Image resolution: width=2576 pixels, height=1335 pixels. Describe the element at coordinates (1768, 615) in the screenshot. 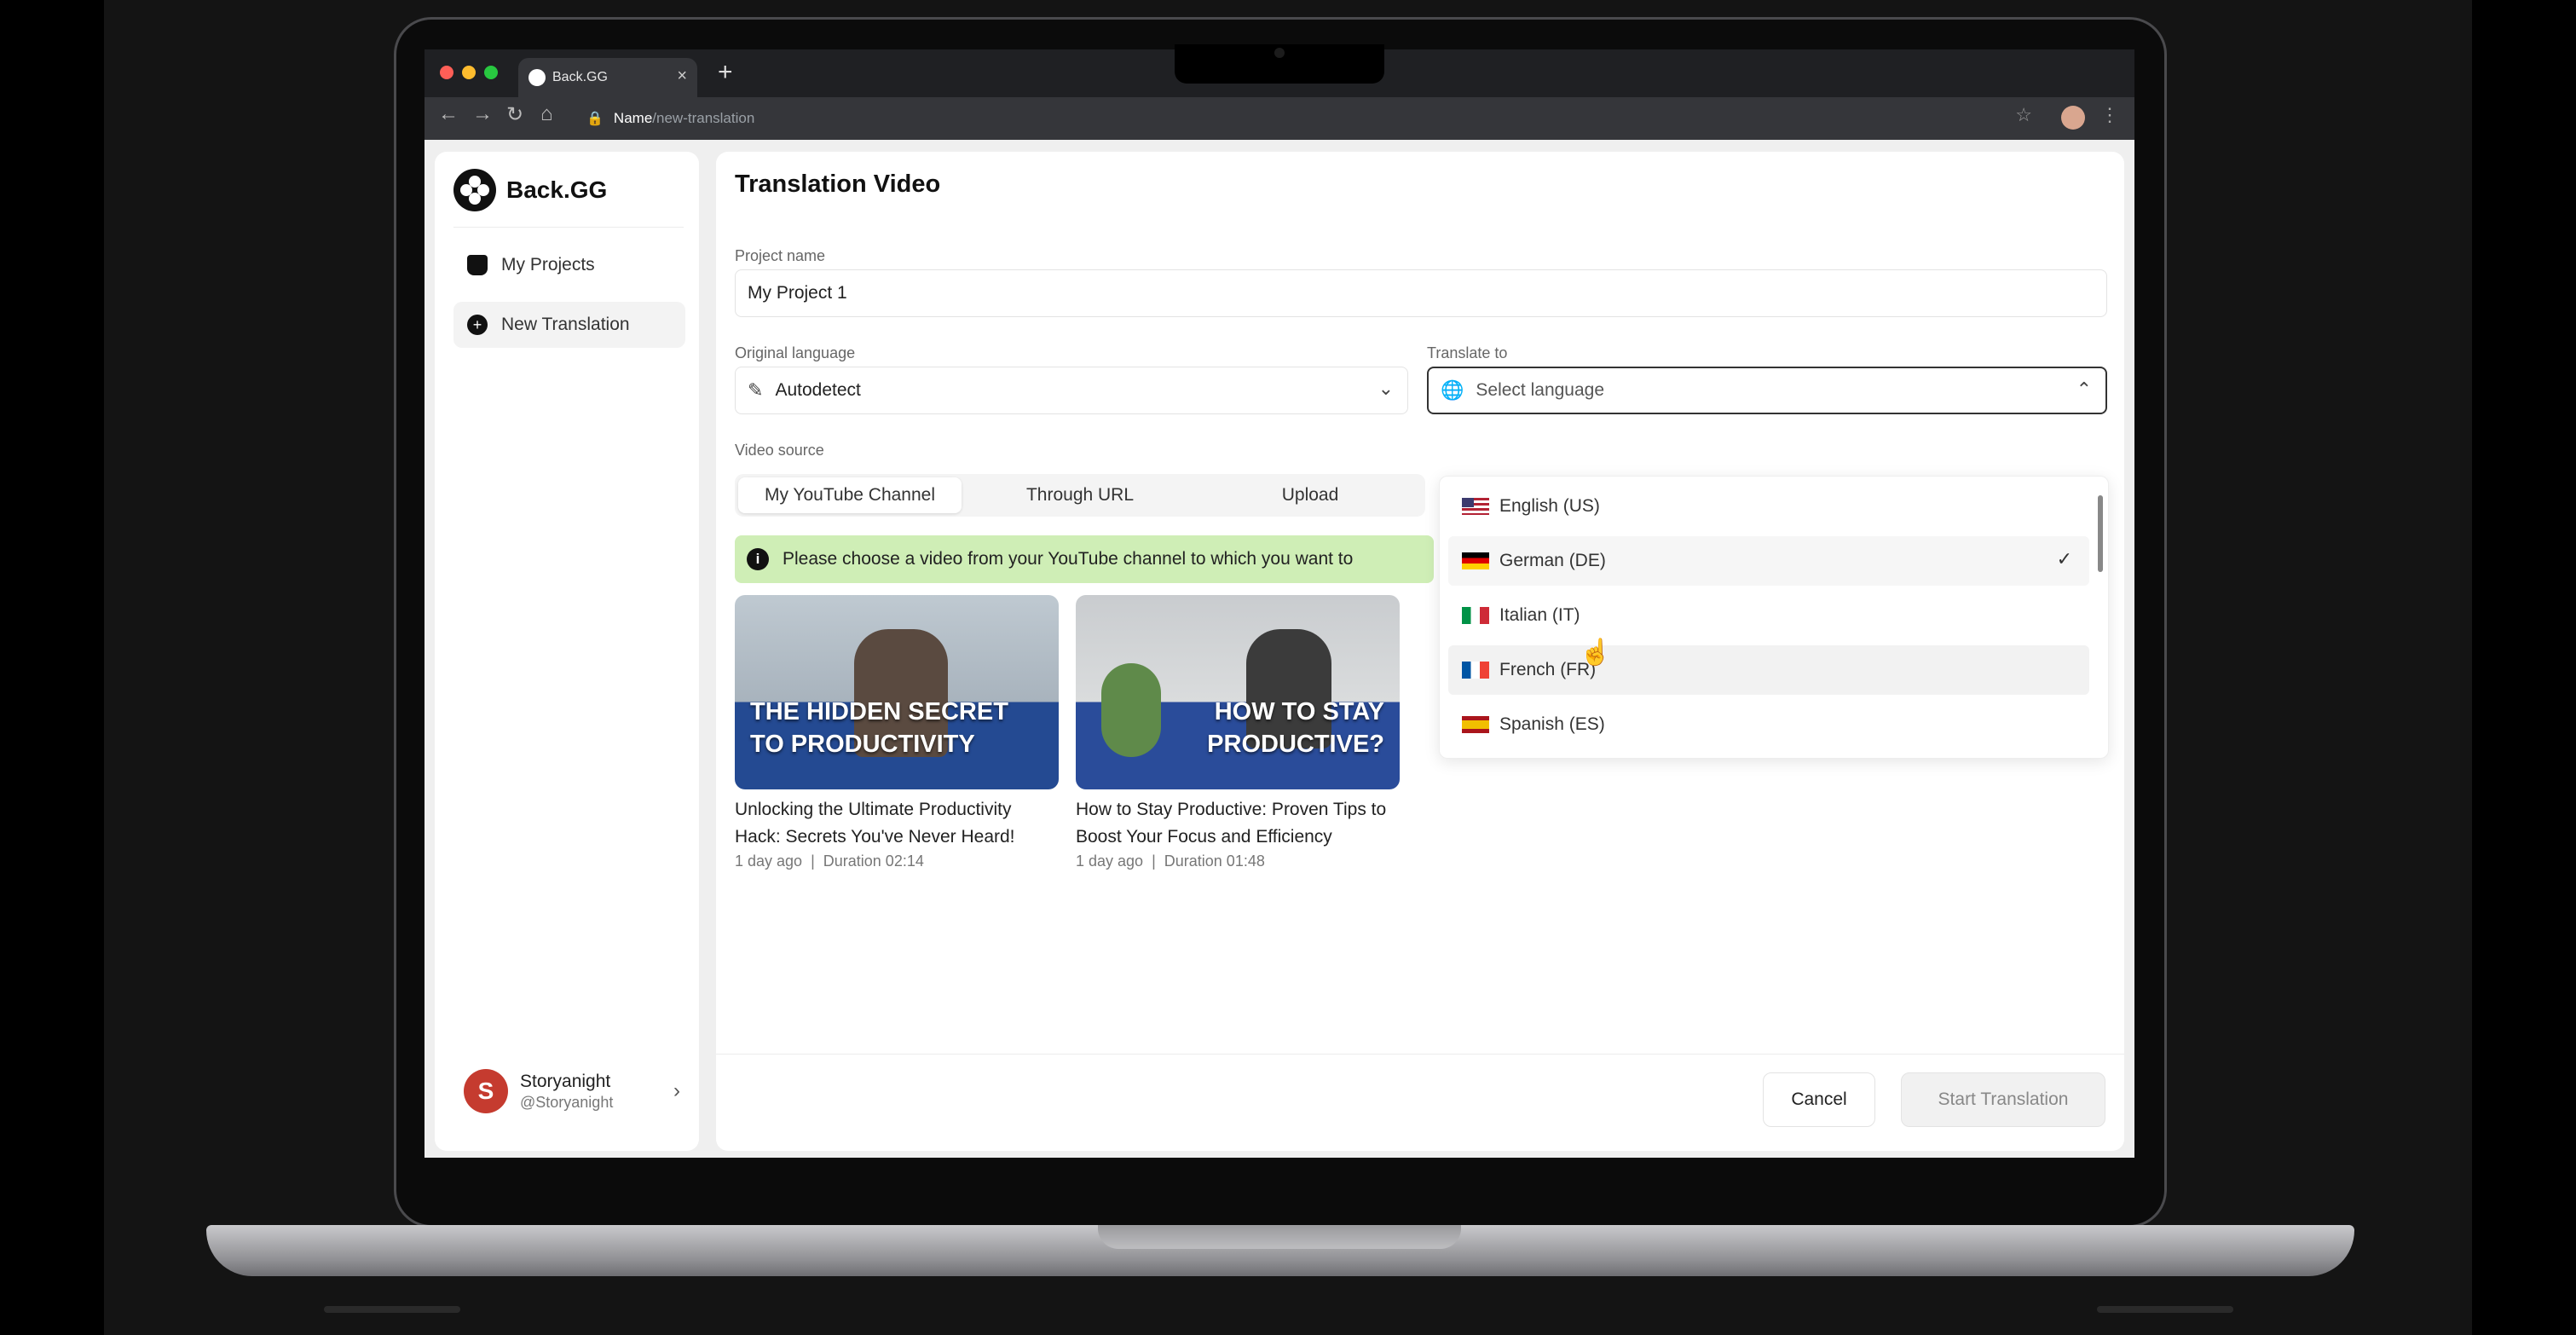

I see `language-option-it: Italian (IT)` at that location.